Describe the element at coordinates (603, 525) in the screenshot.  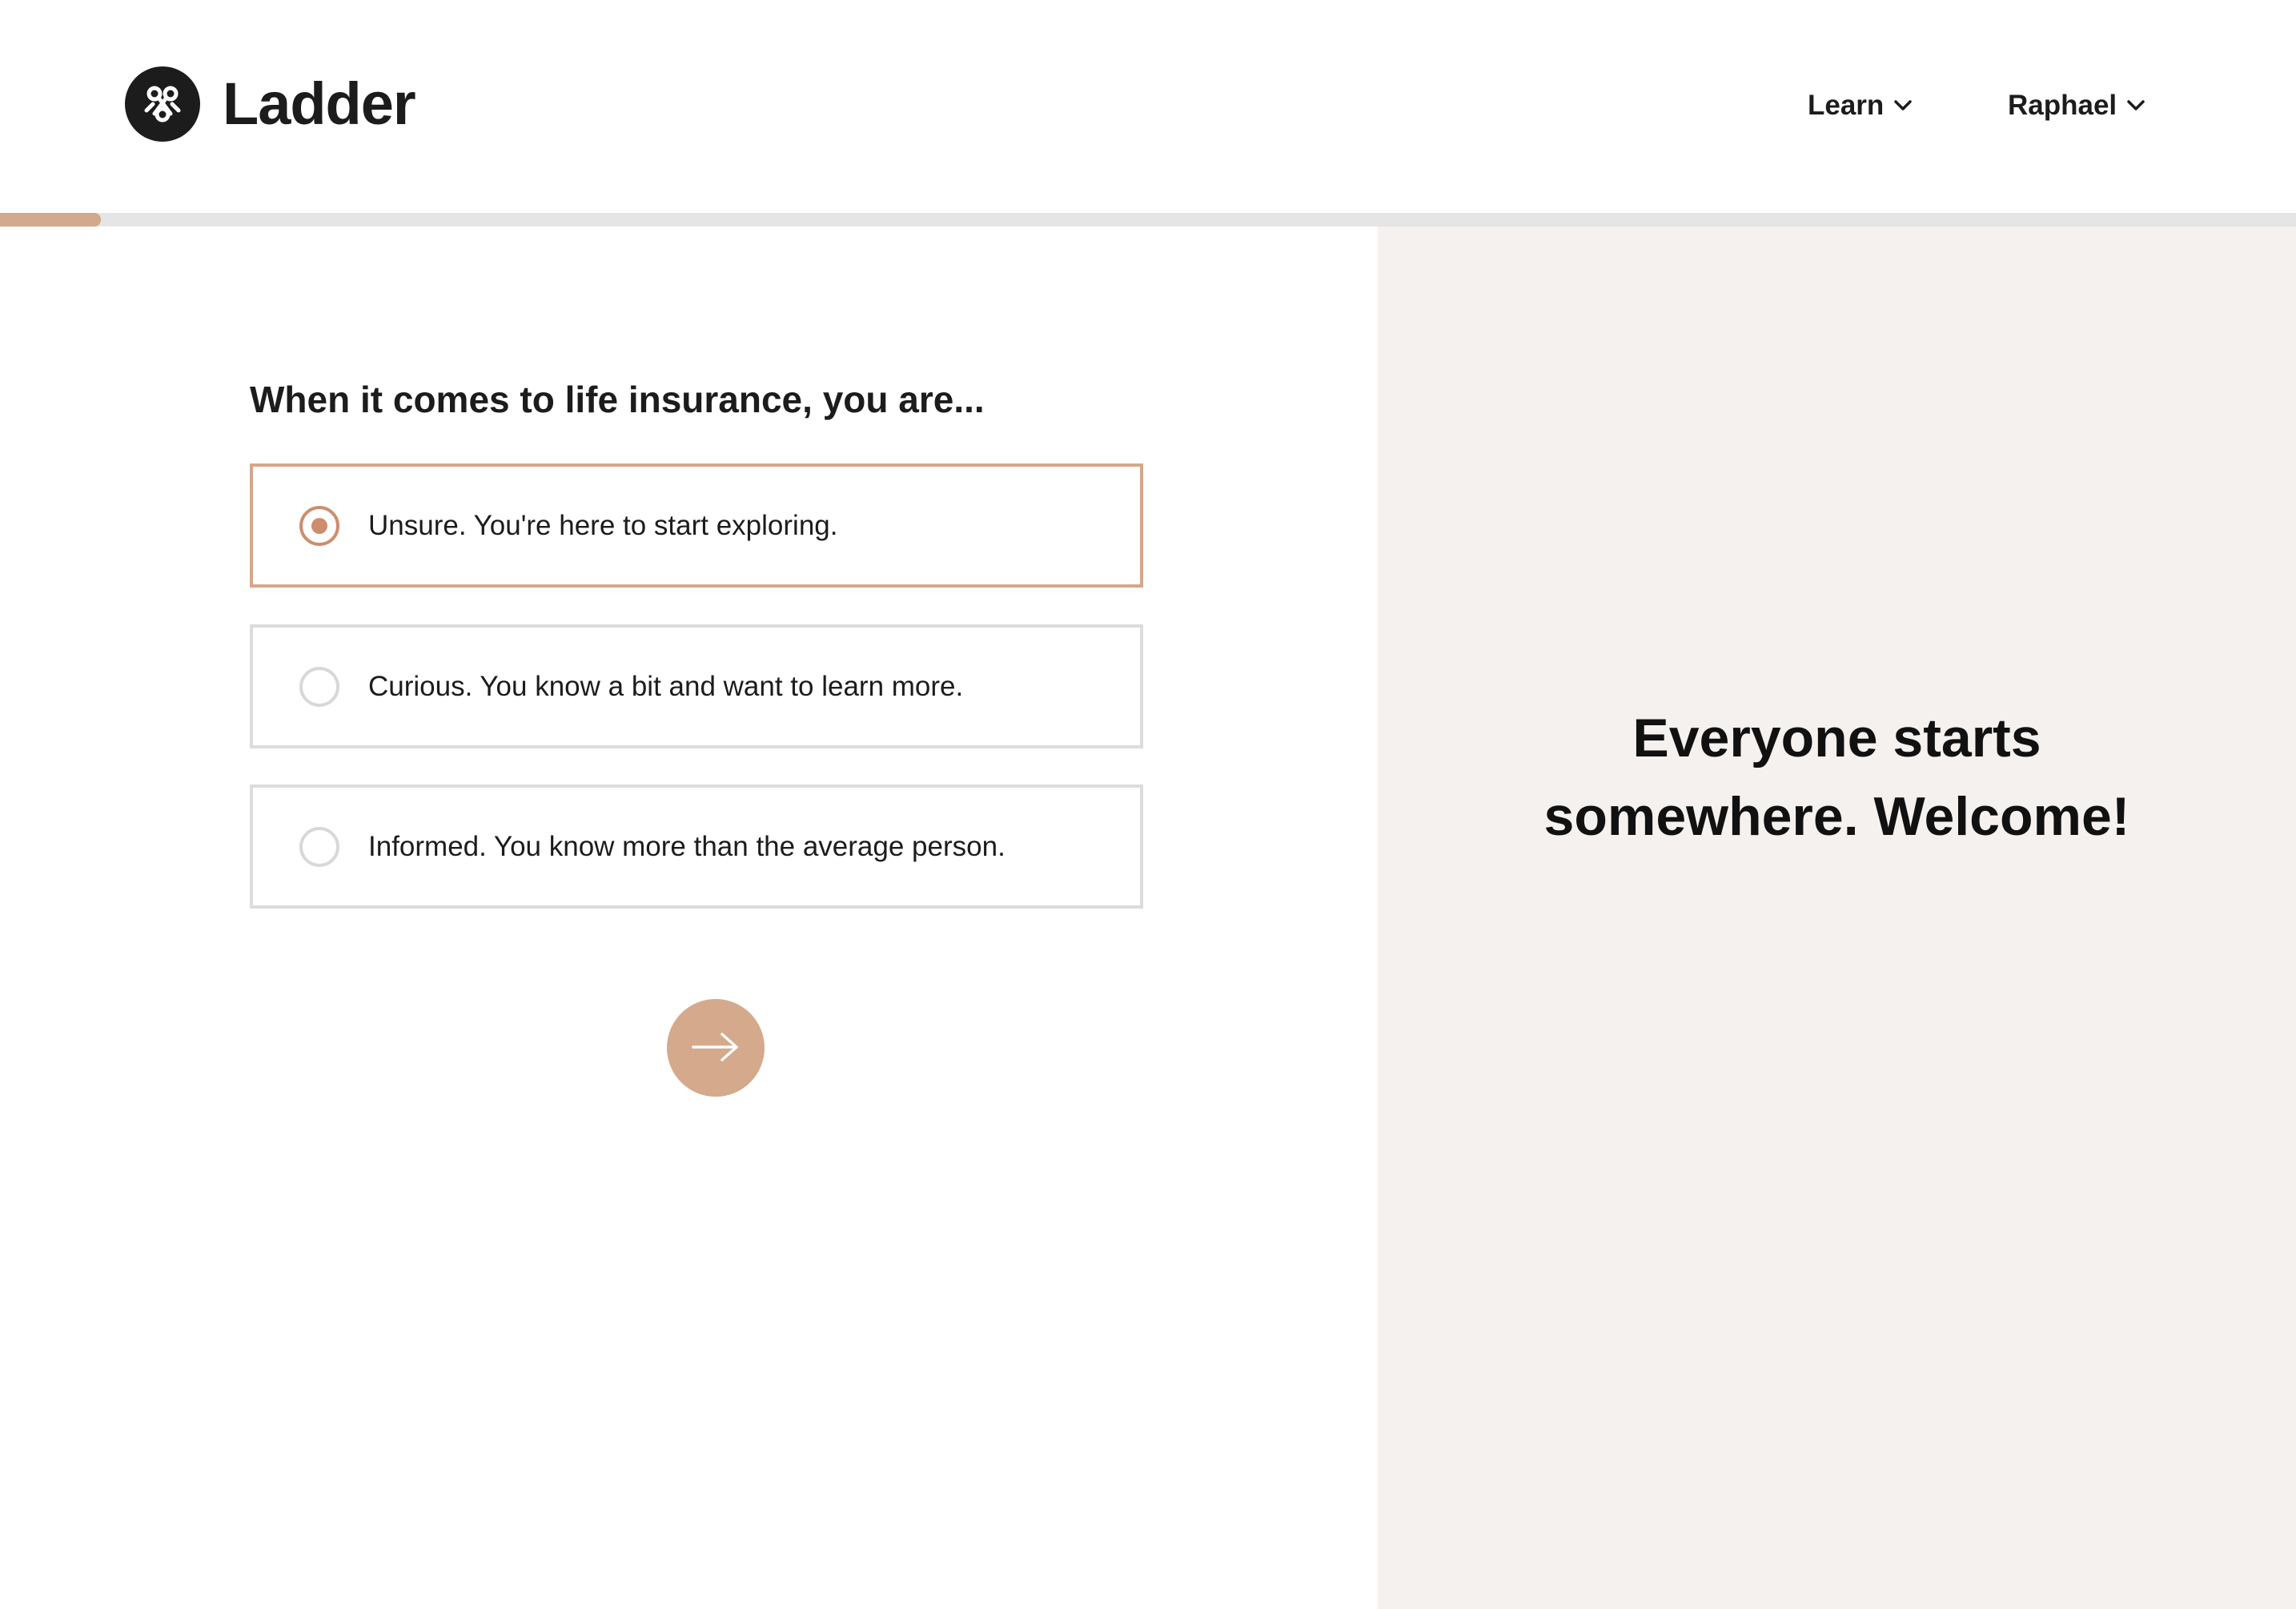
I see `answer-option-label: Unsure. You're here to start exploring.` at that location.